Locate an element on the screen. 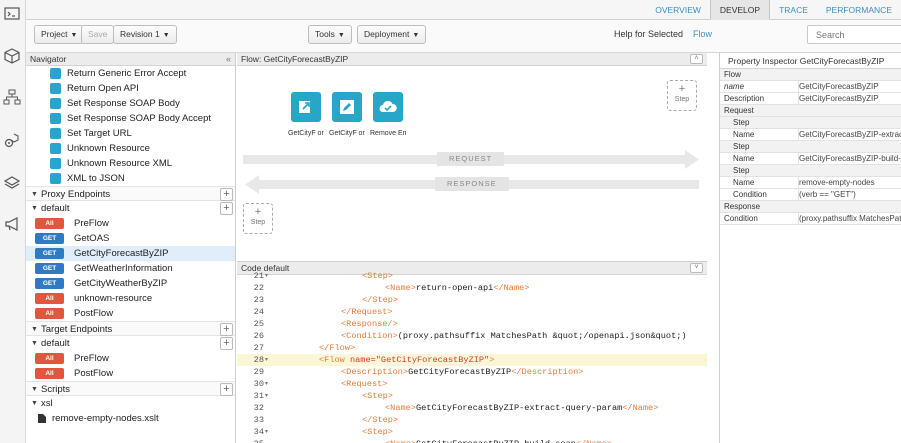 This screenshot has height=443, width=901. code-line: 22 <Name>return-open-api</Name> is located at coordinates (472, 288).